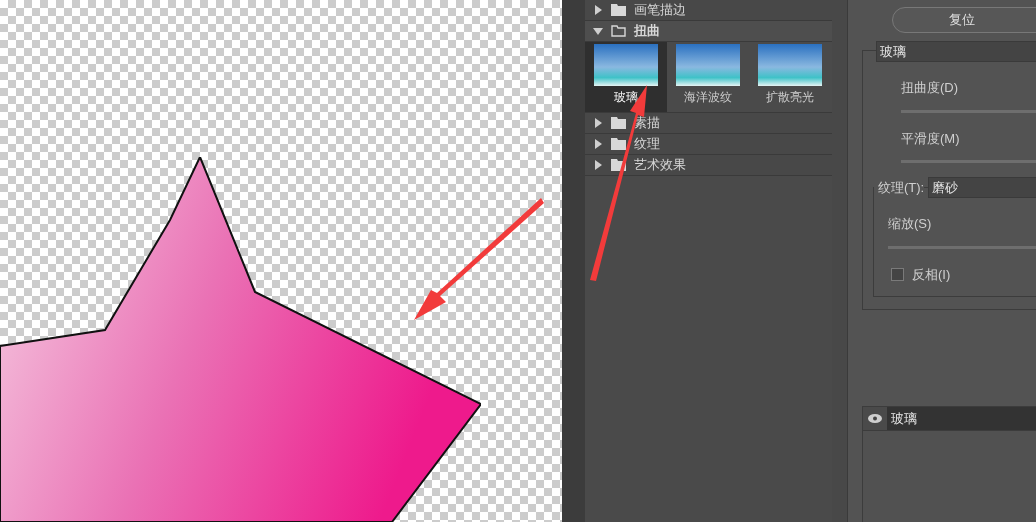 The height and width of the screenshot is (522, 1036). What do you see at coordinates (931, 274) in the screenshot?
I see `checkbox-label: 反相(I)` at bounding box center [931, 274].